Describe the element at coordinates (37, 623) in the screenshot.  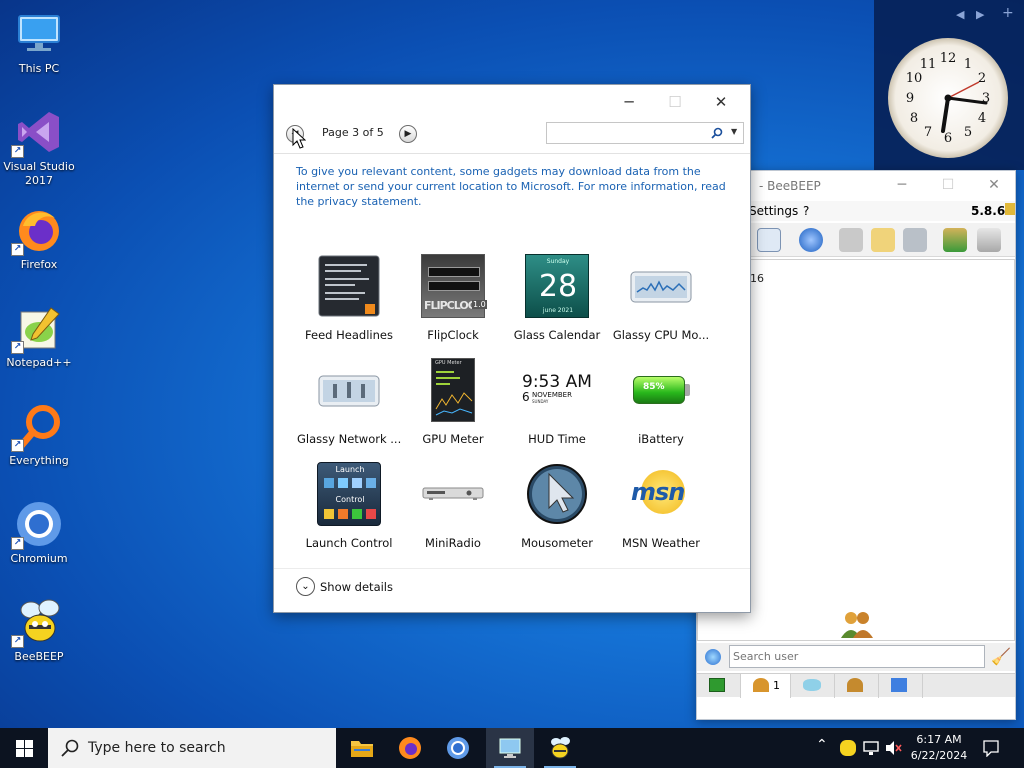
I see `bee-icon: ↗` at that location.